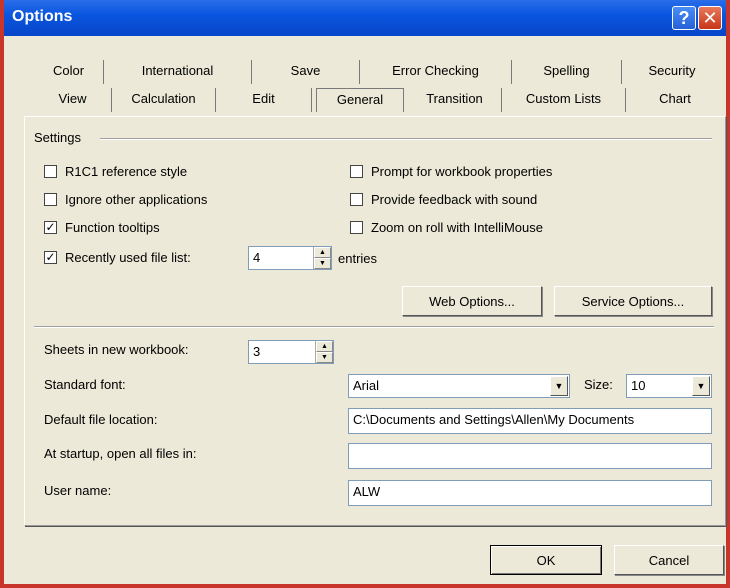  I want to click on zoom-intellimouse-checkbox, so click(356, 227).